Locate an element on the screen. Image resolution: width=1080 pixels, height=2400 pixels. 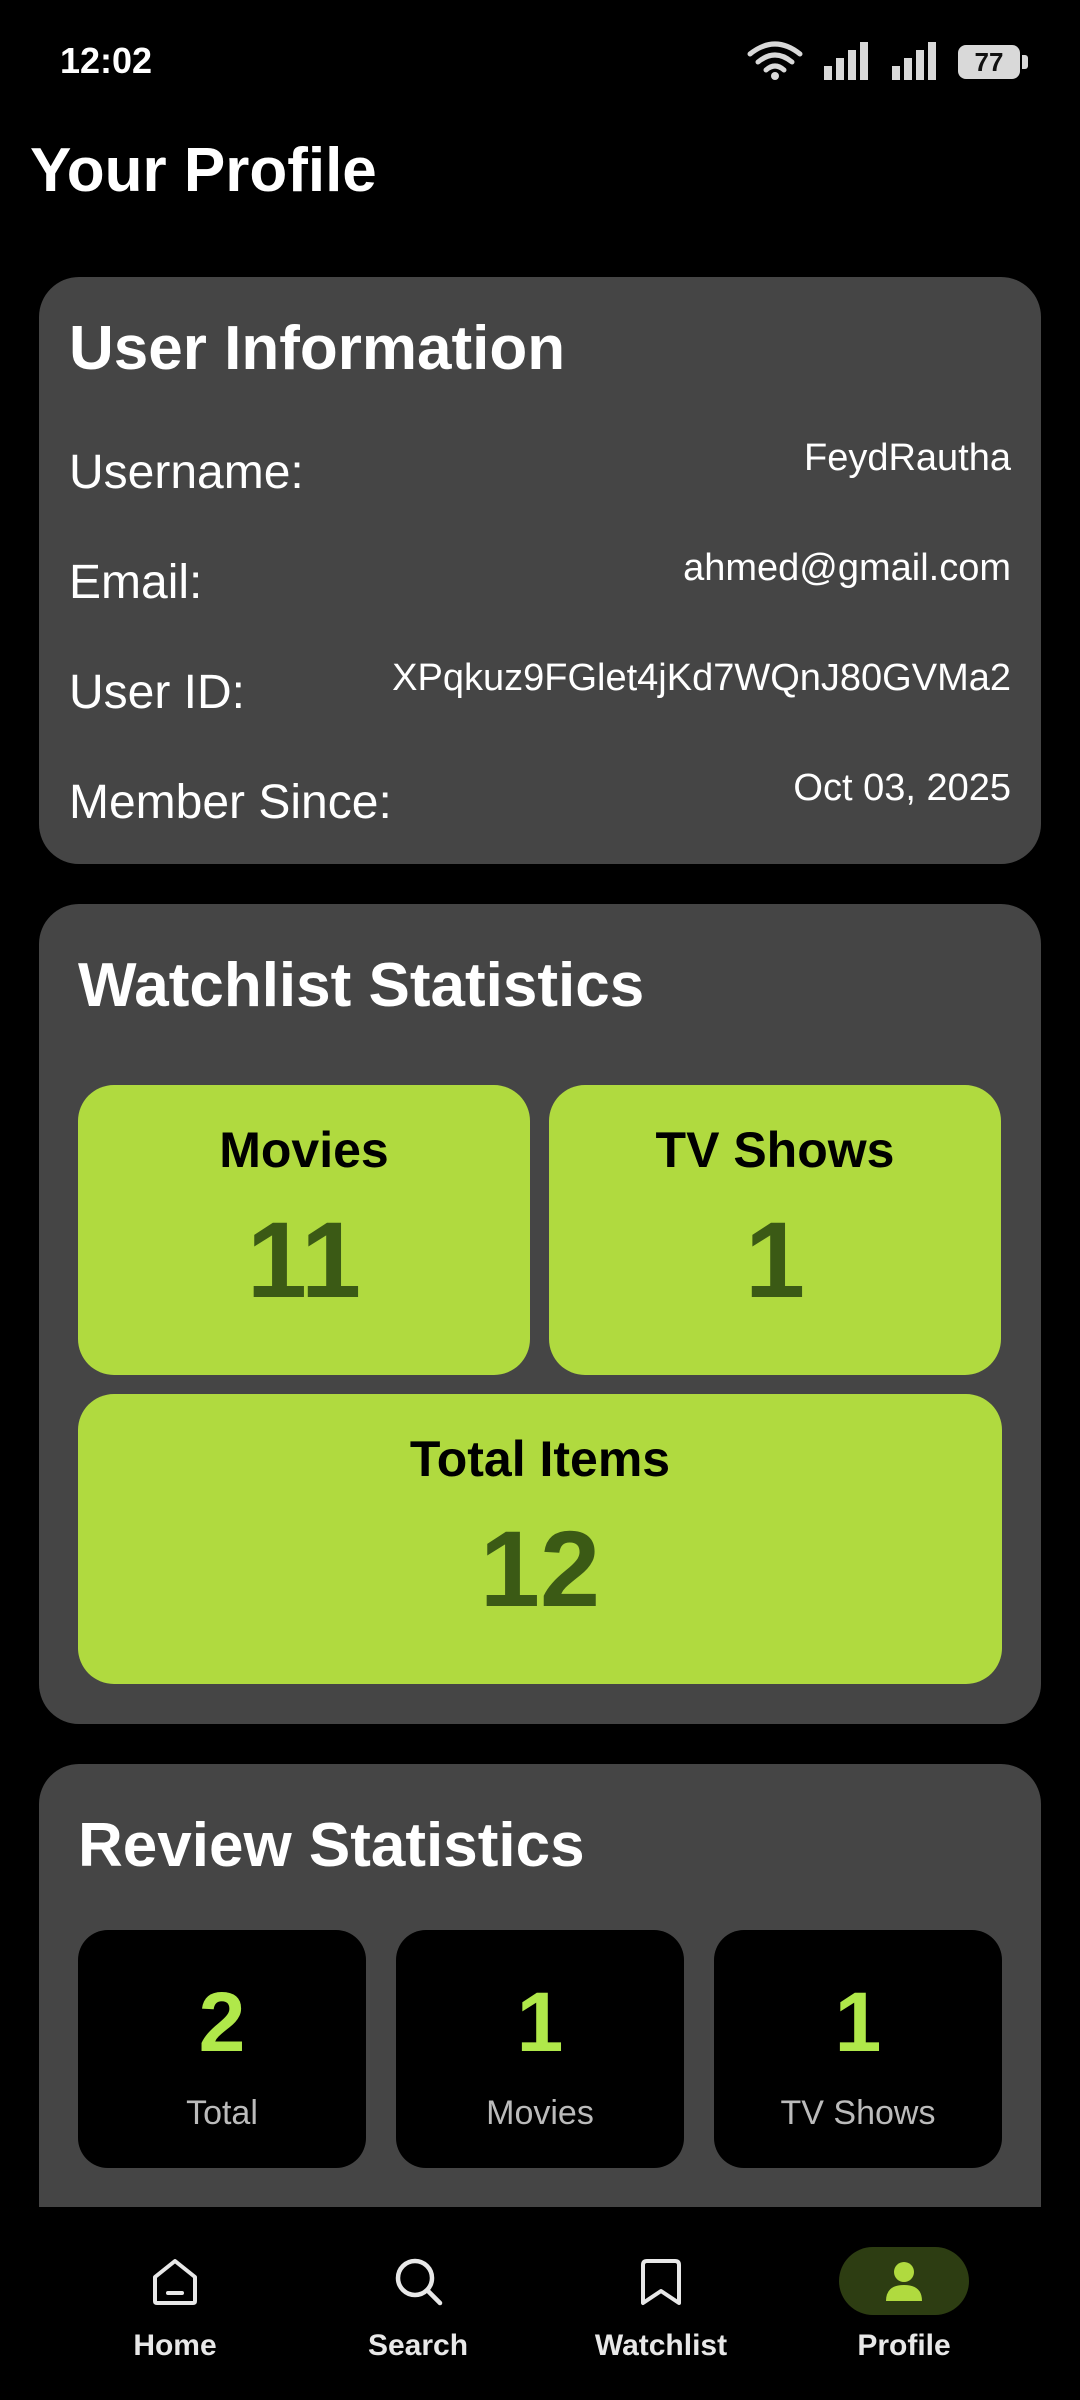
review-movies-value: 1 is located at coordinates (540, 2022).